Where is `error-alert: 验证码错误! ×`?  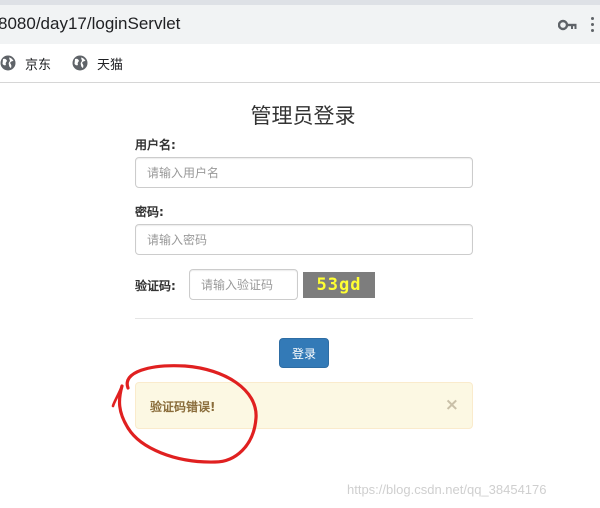
error-alert: 验证码错误! × is located at coordinates (304, 405).